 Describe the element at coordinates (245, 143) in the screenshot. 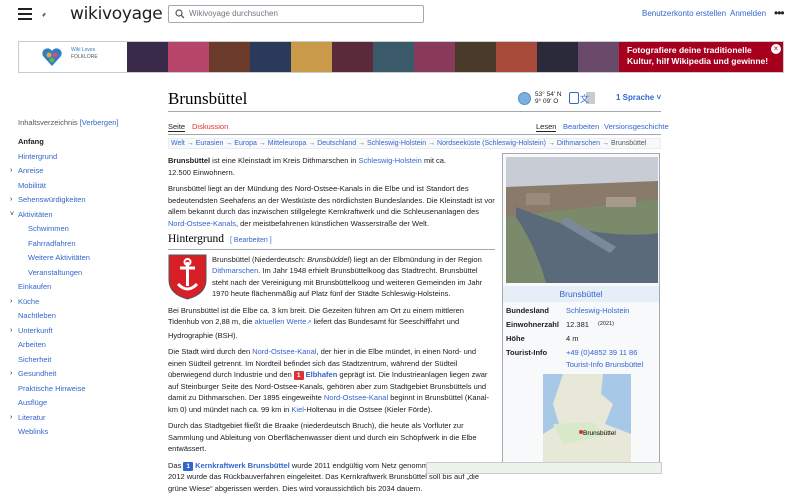

I see `breadcrumb-item: Europa` at that location.